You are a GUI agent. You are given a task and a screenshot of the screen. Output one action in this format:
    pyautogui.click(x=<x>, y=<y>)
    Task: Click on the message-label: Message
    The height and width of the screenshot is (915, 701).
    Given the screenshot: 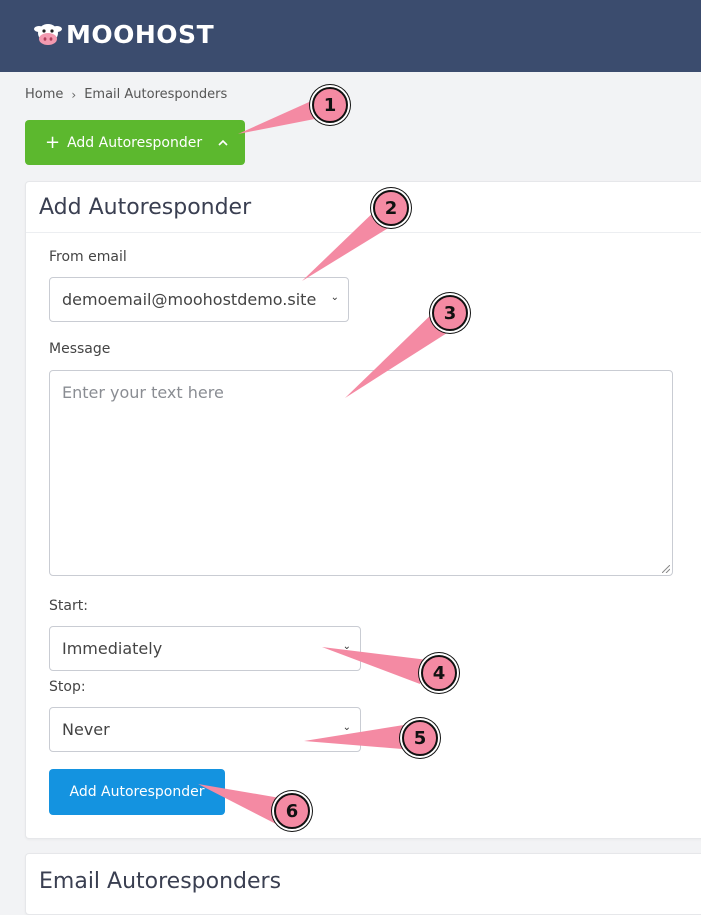 What is the action you would take?
    pyautogui.click(x=80, y=349)
    